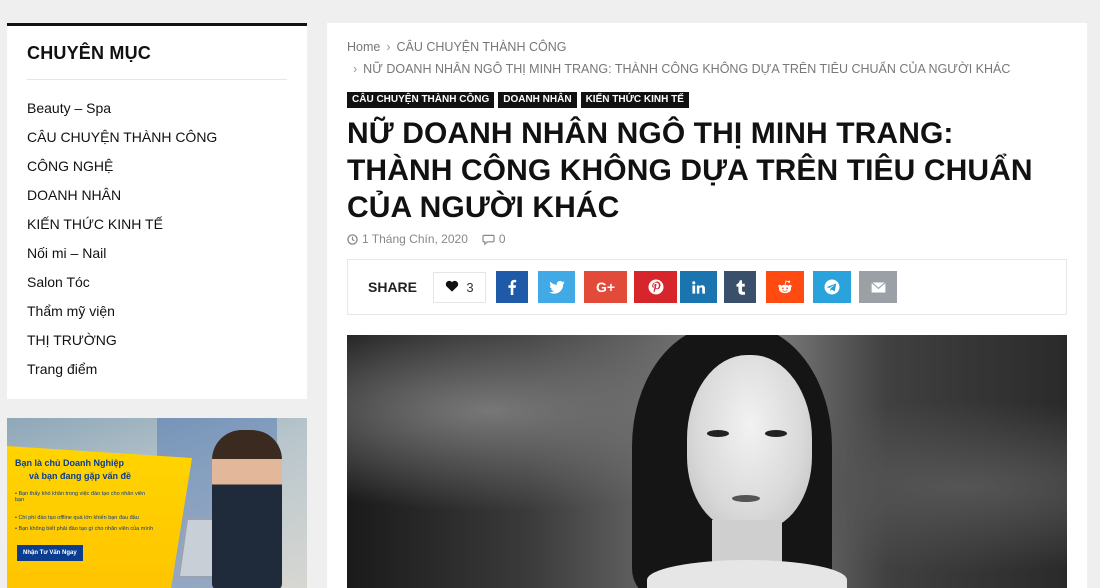 Image resolution: width=1100 pixels, height=588 pixels. I want to click on google-plus-icon: G+, so click(605, 287).